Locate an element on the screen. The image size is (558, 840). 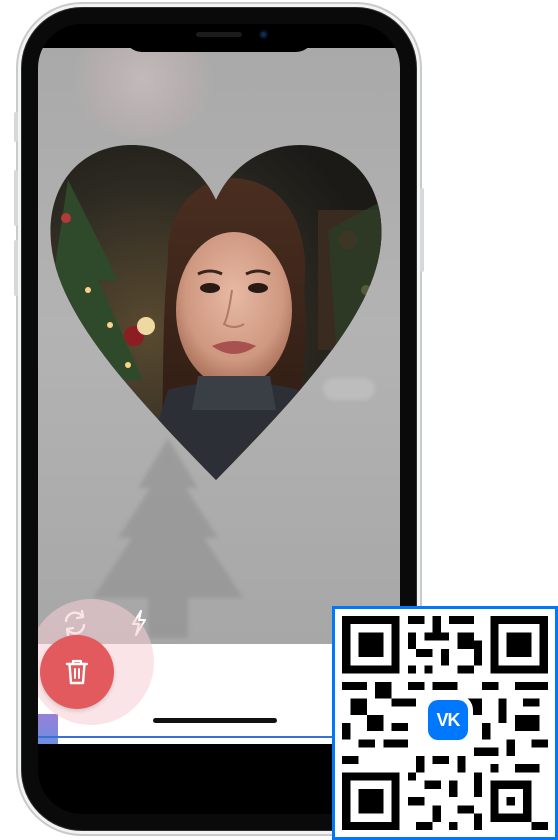
trash-icon is located at coordinates (77, 672).